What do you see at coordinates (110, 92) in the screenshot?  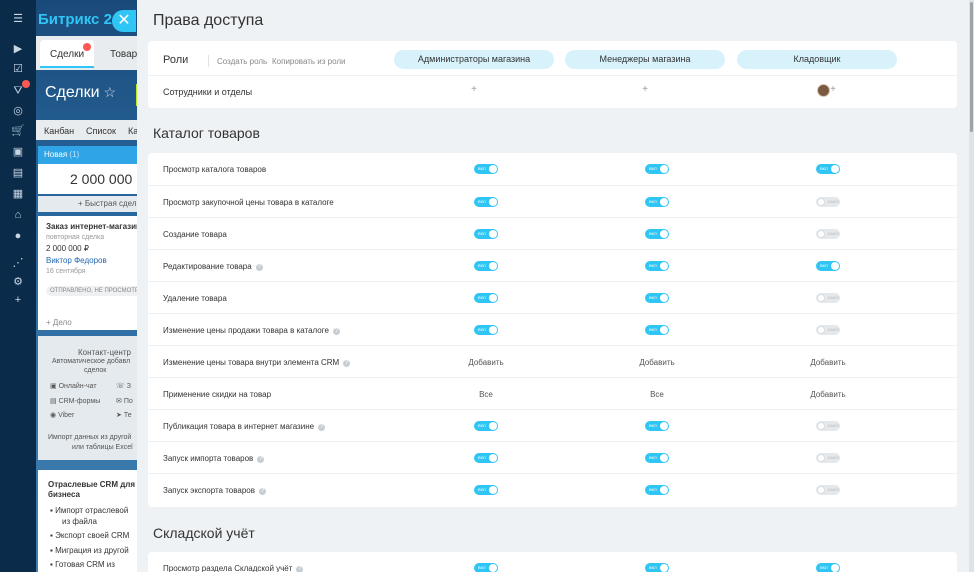 I see `star-icon: ☆` at bounding box center [110, 92].